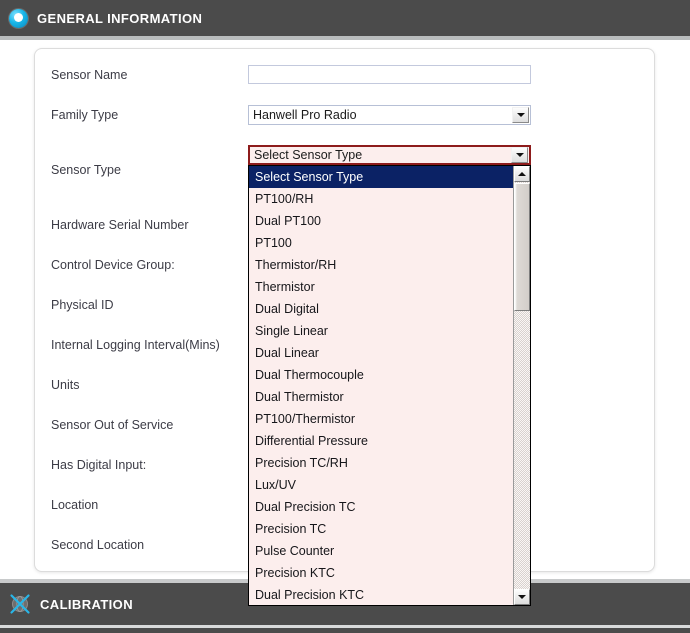 The width and height of the screenshot is (690, 633). What do you see at coordinates (381, 507) in the screenshot?
I see `dropdown-option: Dual Precision TC` at bounding box center [381, 507].